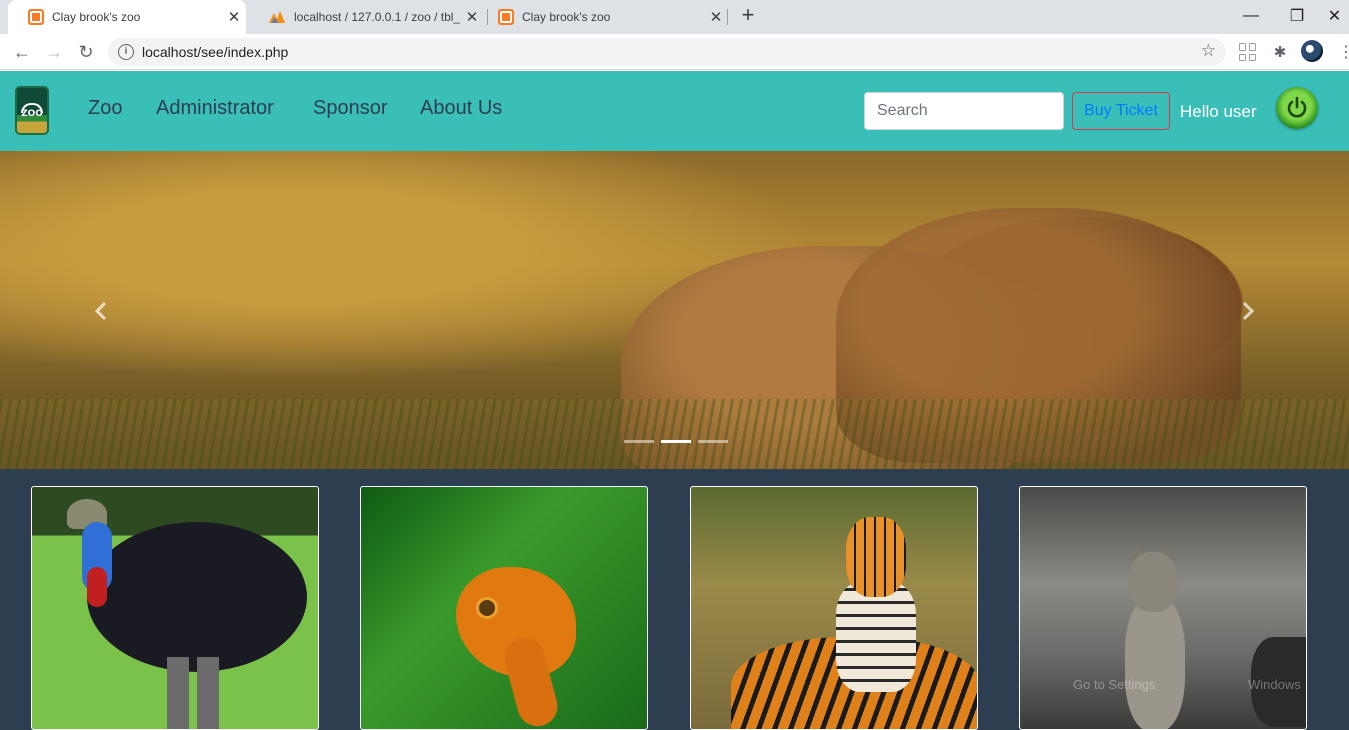  I want to click on reload-icon: ↻, so click(86, 52).